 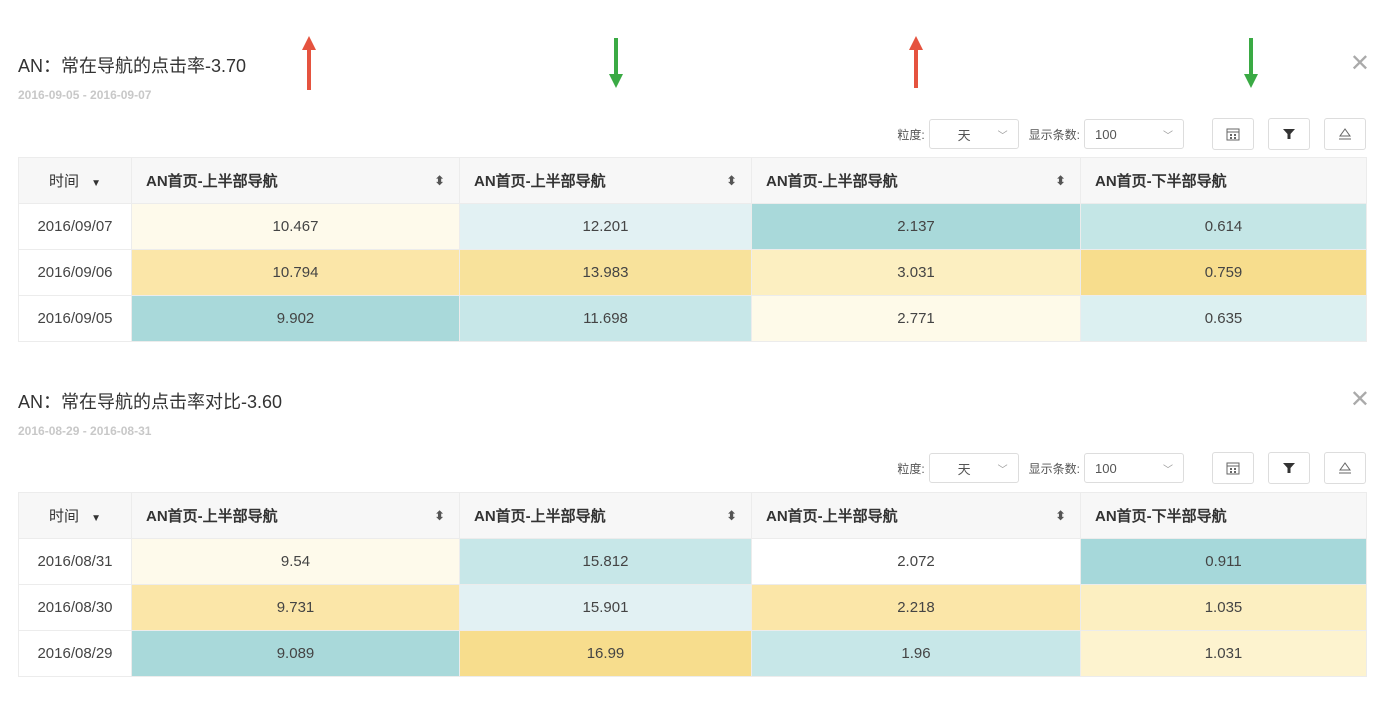 I want to click on value-cell: 9.089, so click(x=295, y=653).